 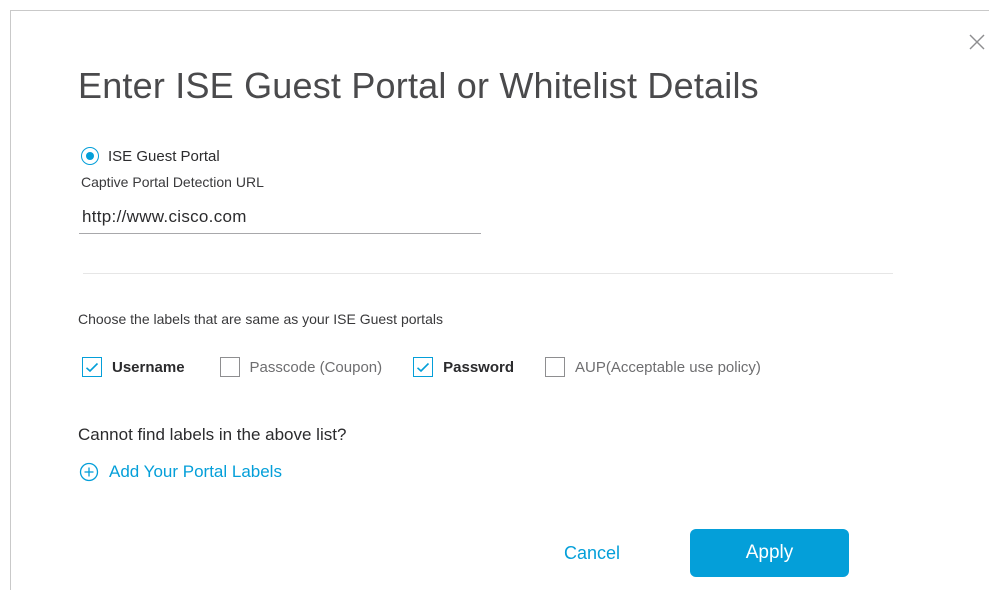 I want to click on username-checkbox, so click(x=92, y=367).